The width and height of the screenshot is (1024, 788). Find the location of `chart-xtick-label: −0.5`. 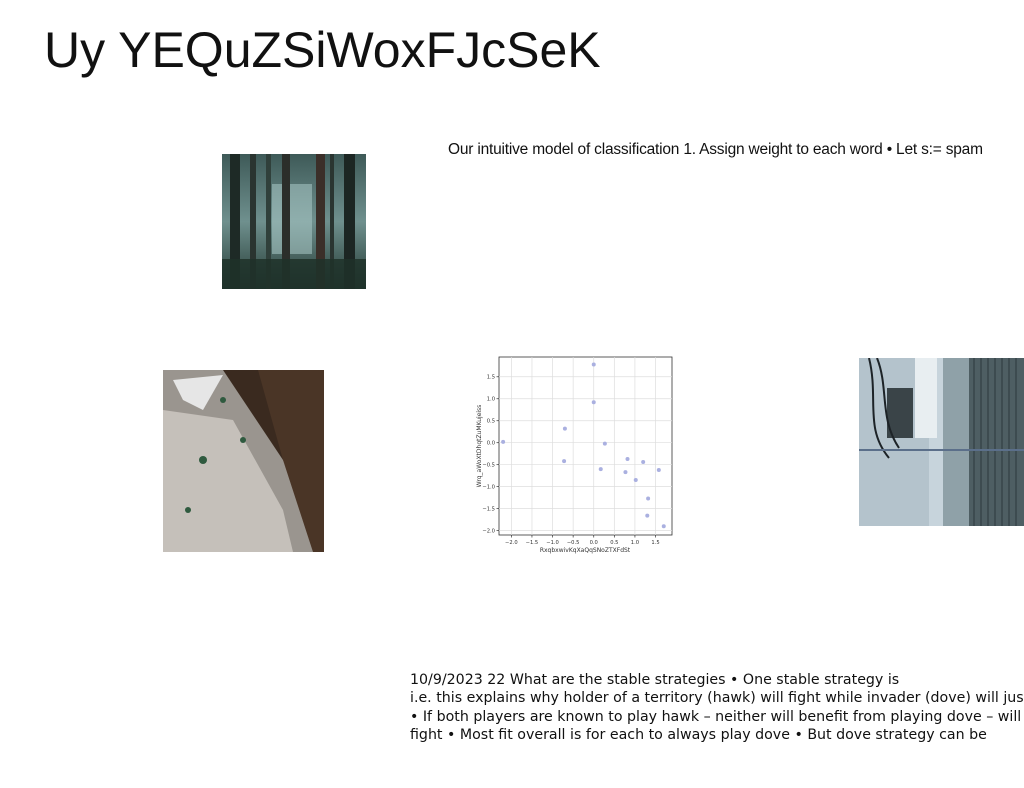

chart-xtick-label: −0.5 is located at coordinates (573, 543).